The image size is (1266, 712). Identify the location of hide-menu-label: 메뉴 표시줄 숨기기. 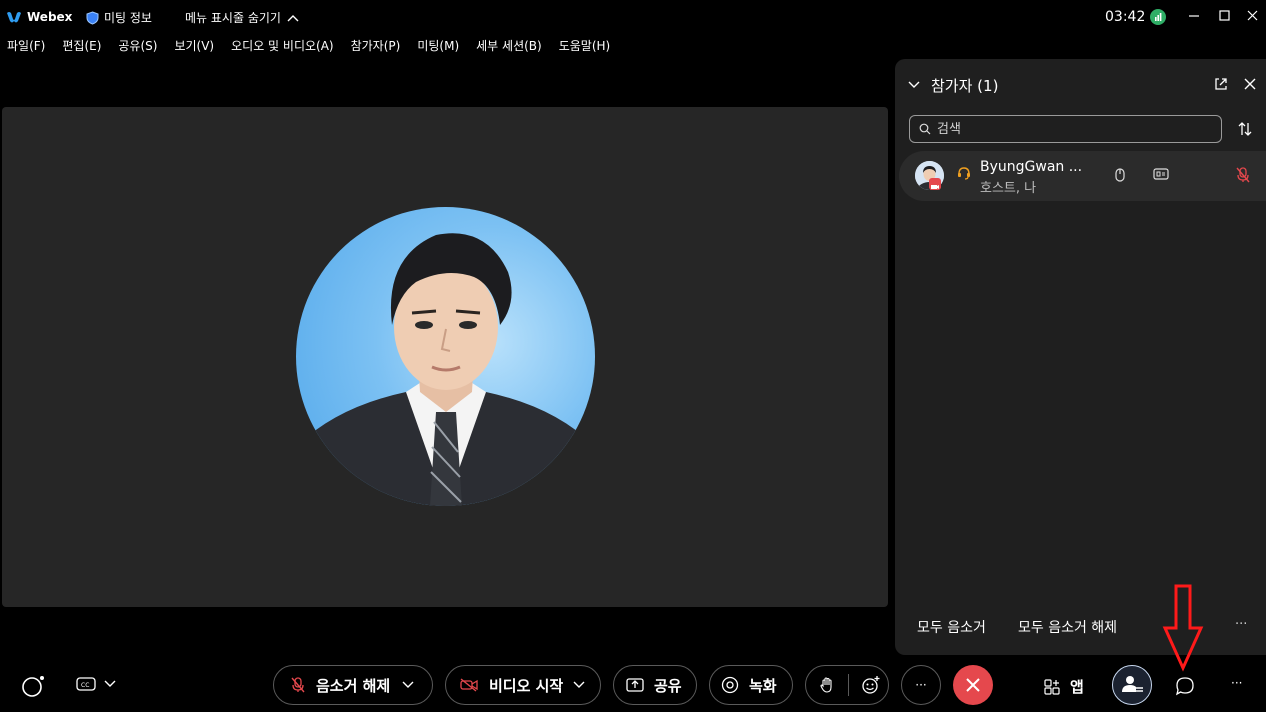
(233, 18).